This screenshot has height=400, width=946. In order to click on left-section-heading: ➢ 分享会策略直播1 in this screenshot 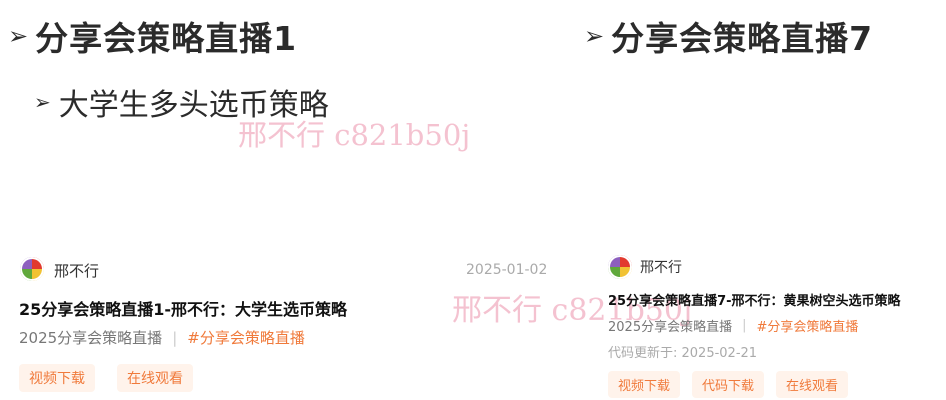, I will do `click(152, 36)`.